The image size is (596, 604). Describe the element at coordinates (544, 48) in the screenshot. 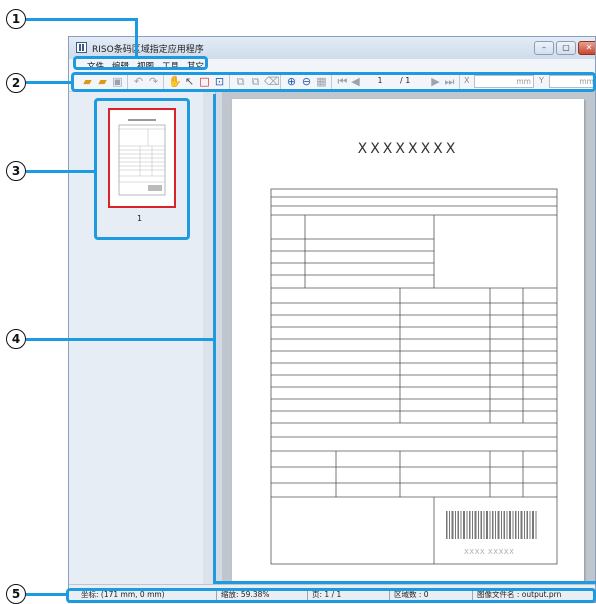

I see `minimize-button: –` at that location.